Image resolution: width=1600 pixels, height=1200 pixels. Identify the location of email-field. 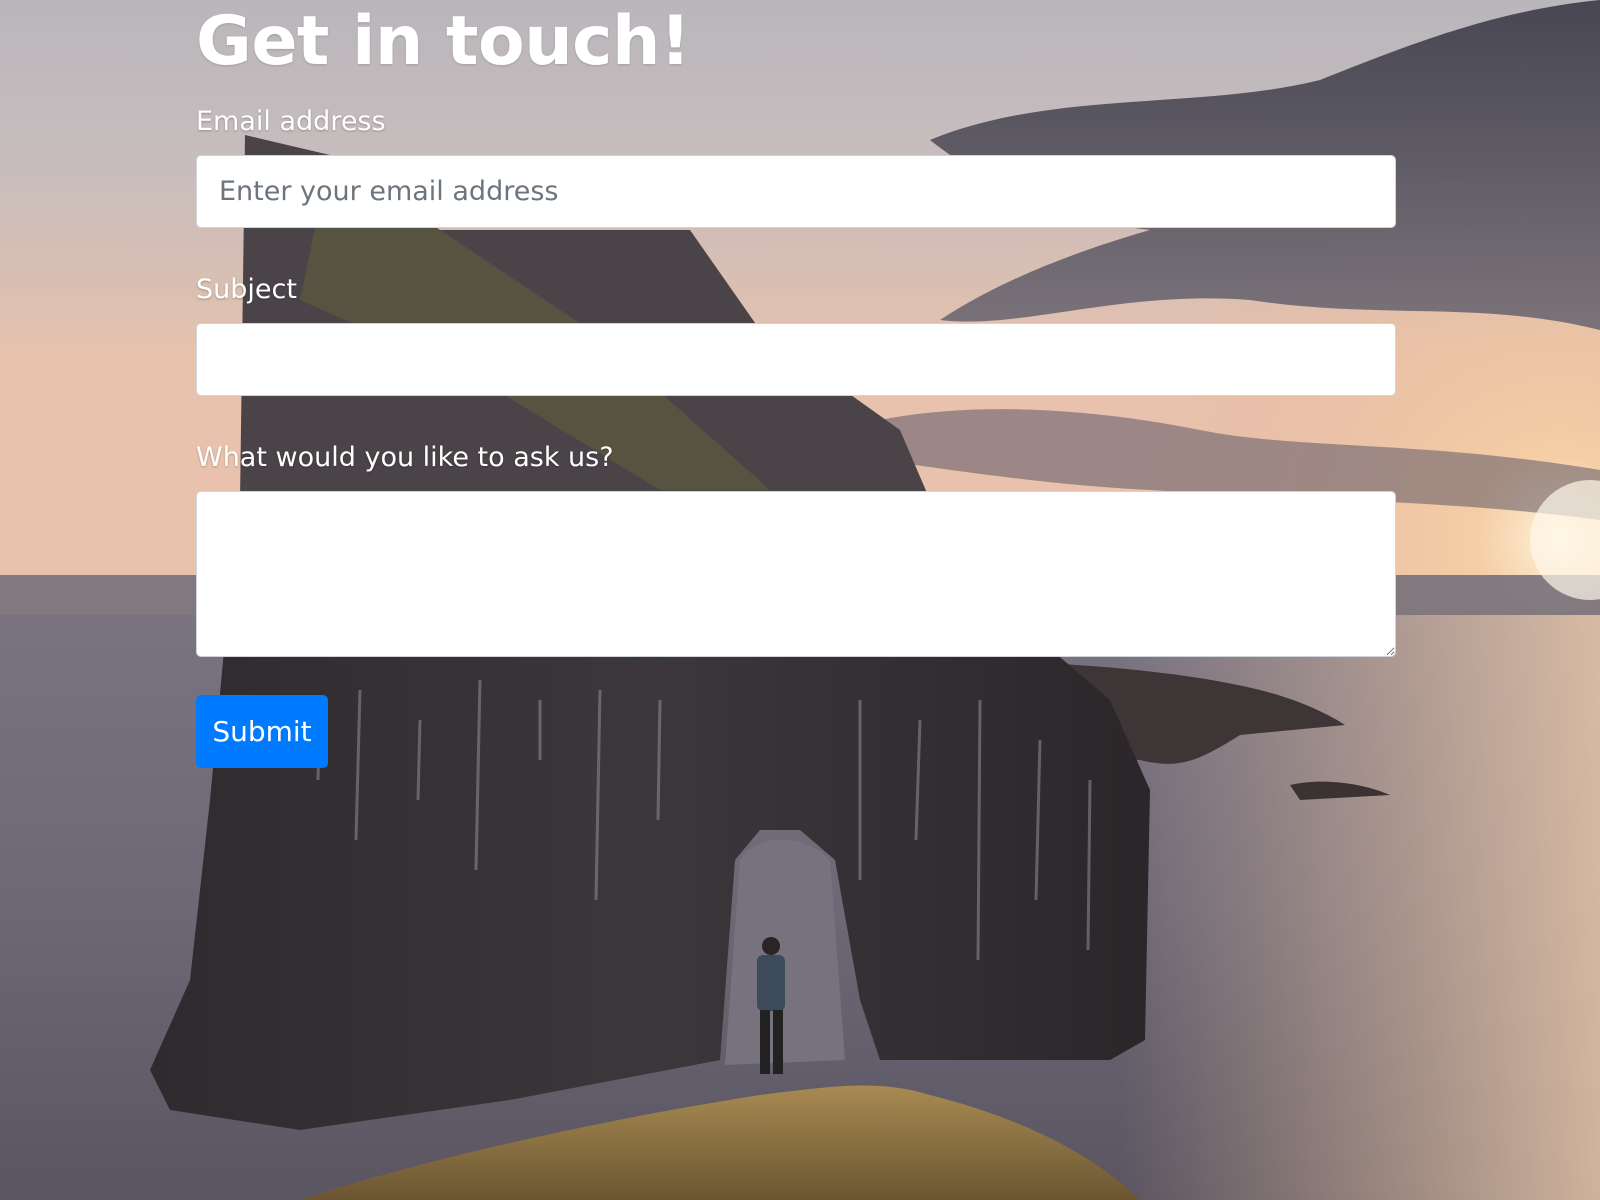
(796, 191).